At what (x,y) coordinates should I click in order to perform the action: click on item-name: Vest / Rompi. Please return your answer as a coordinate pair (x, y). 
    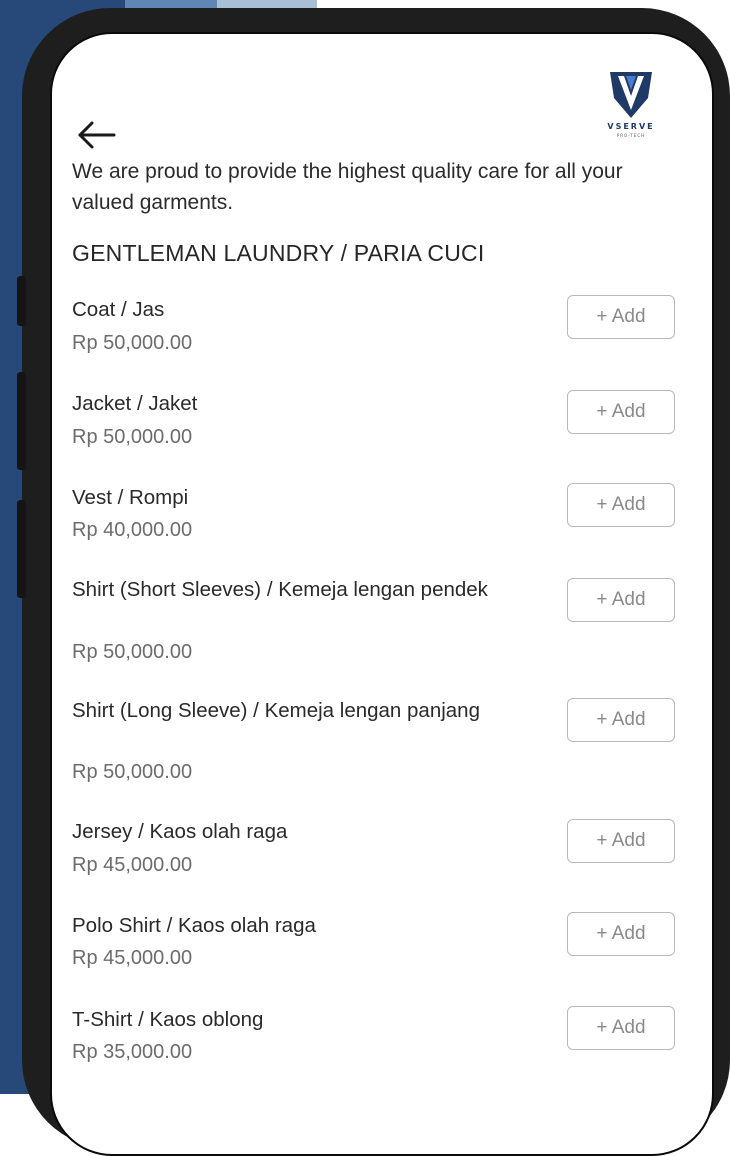
    Looking at the image, I should click on (130, 497).